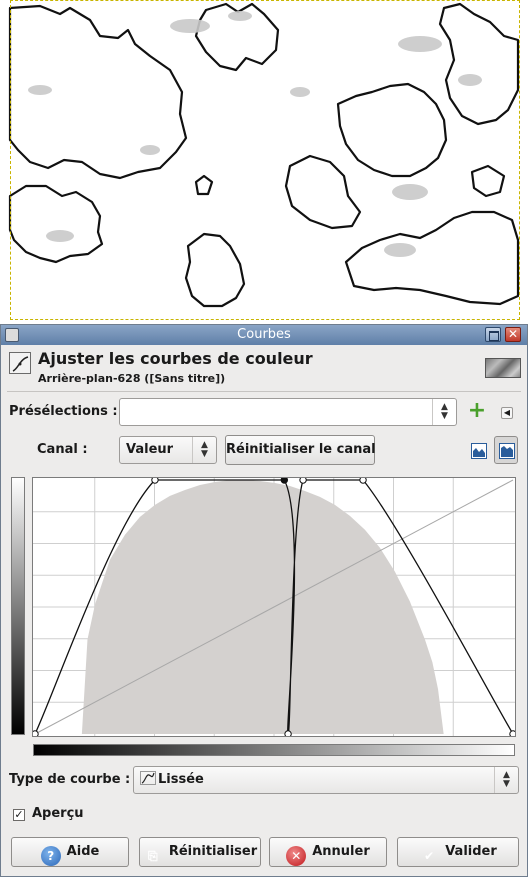 Image resolution: width=528 pixels, height=877 pixels. What do you see at coordinates (288, 412) in the screenshot?
I see `presets-combo: ▲ ▼` at bounding box center [288, 412].